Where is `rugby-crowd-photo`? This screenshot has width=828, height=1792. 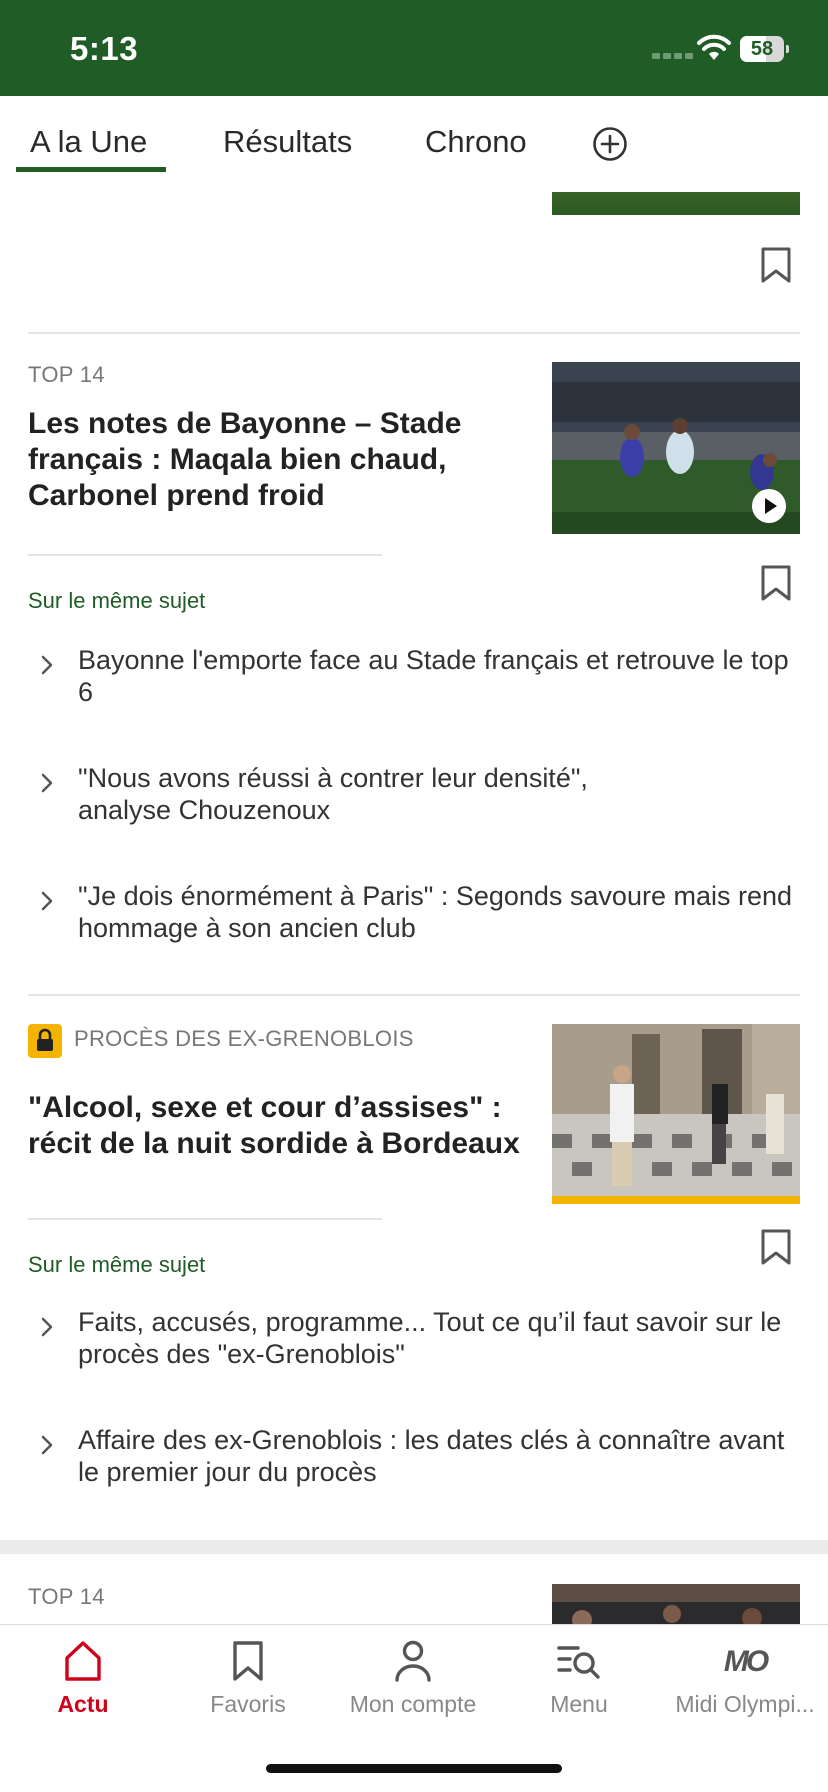
rugby-crowd-photo is located at coordinates (676, 1604).